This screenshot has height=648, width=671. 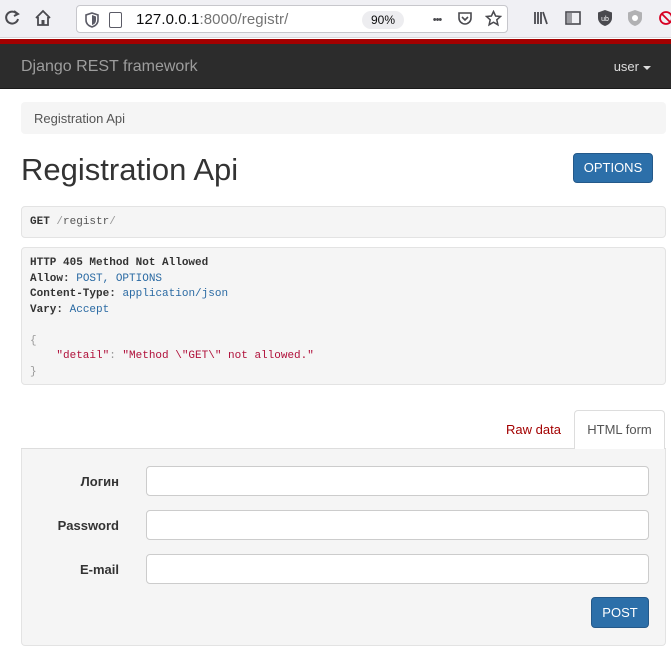 What do you see at coordinates (168, 19) in the screenshot?
I see `url-host: 127.0.0.1` at bounding box center [168, 19].